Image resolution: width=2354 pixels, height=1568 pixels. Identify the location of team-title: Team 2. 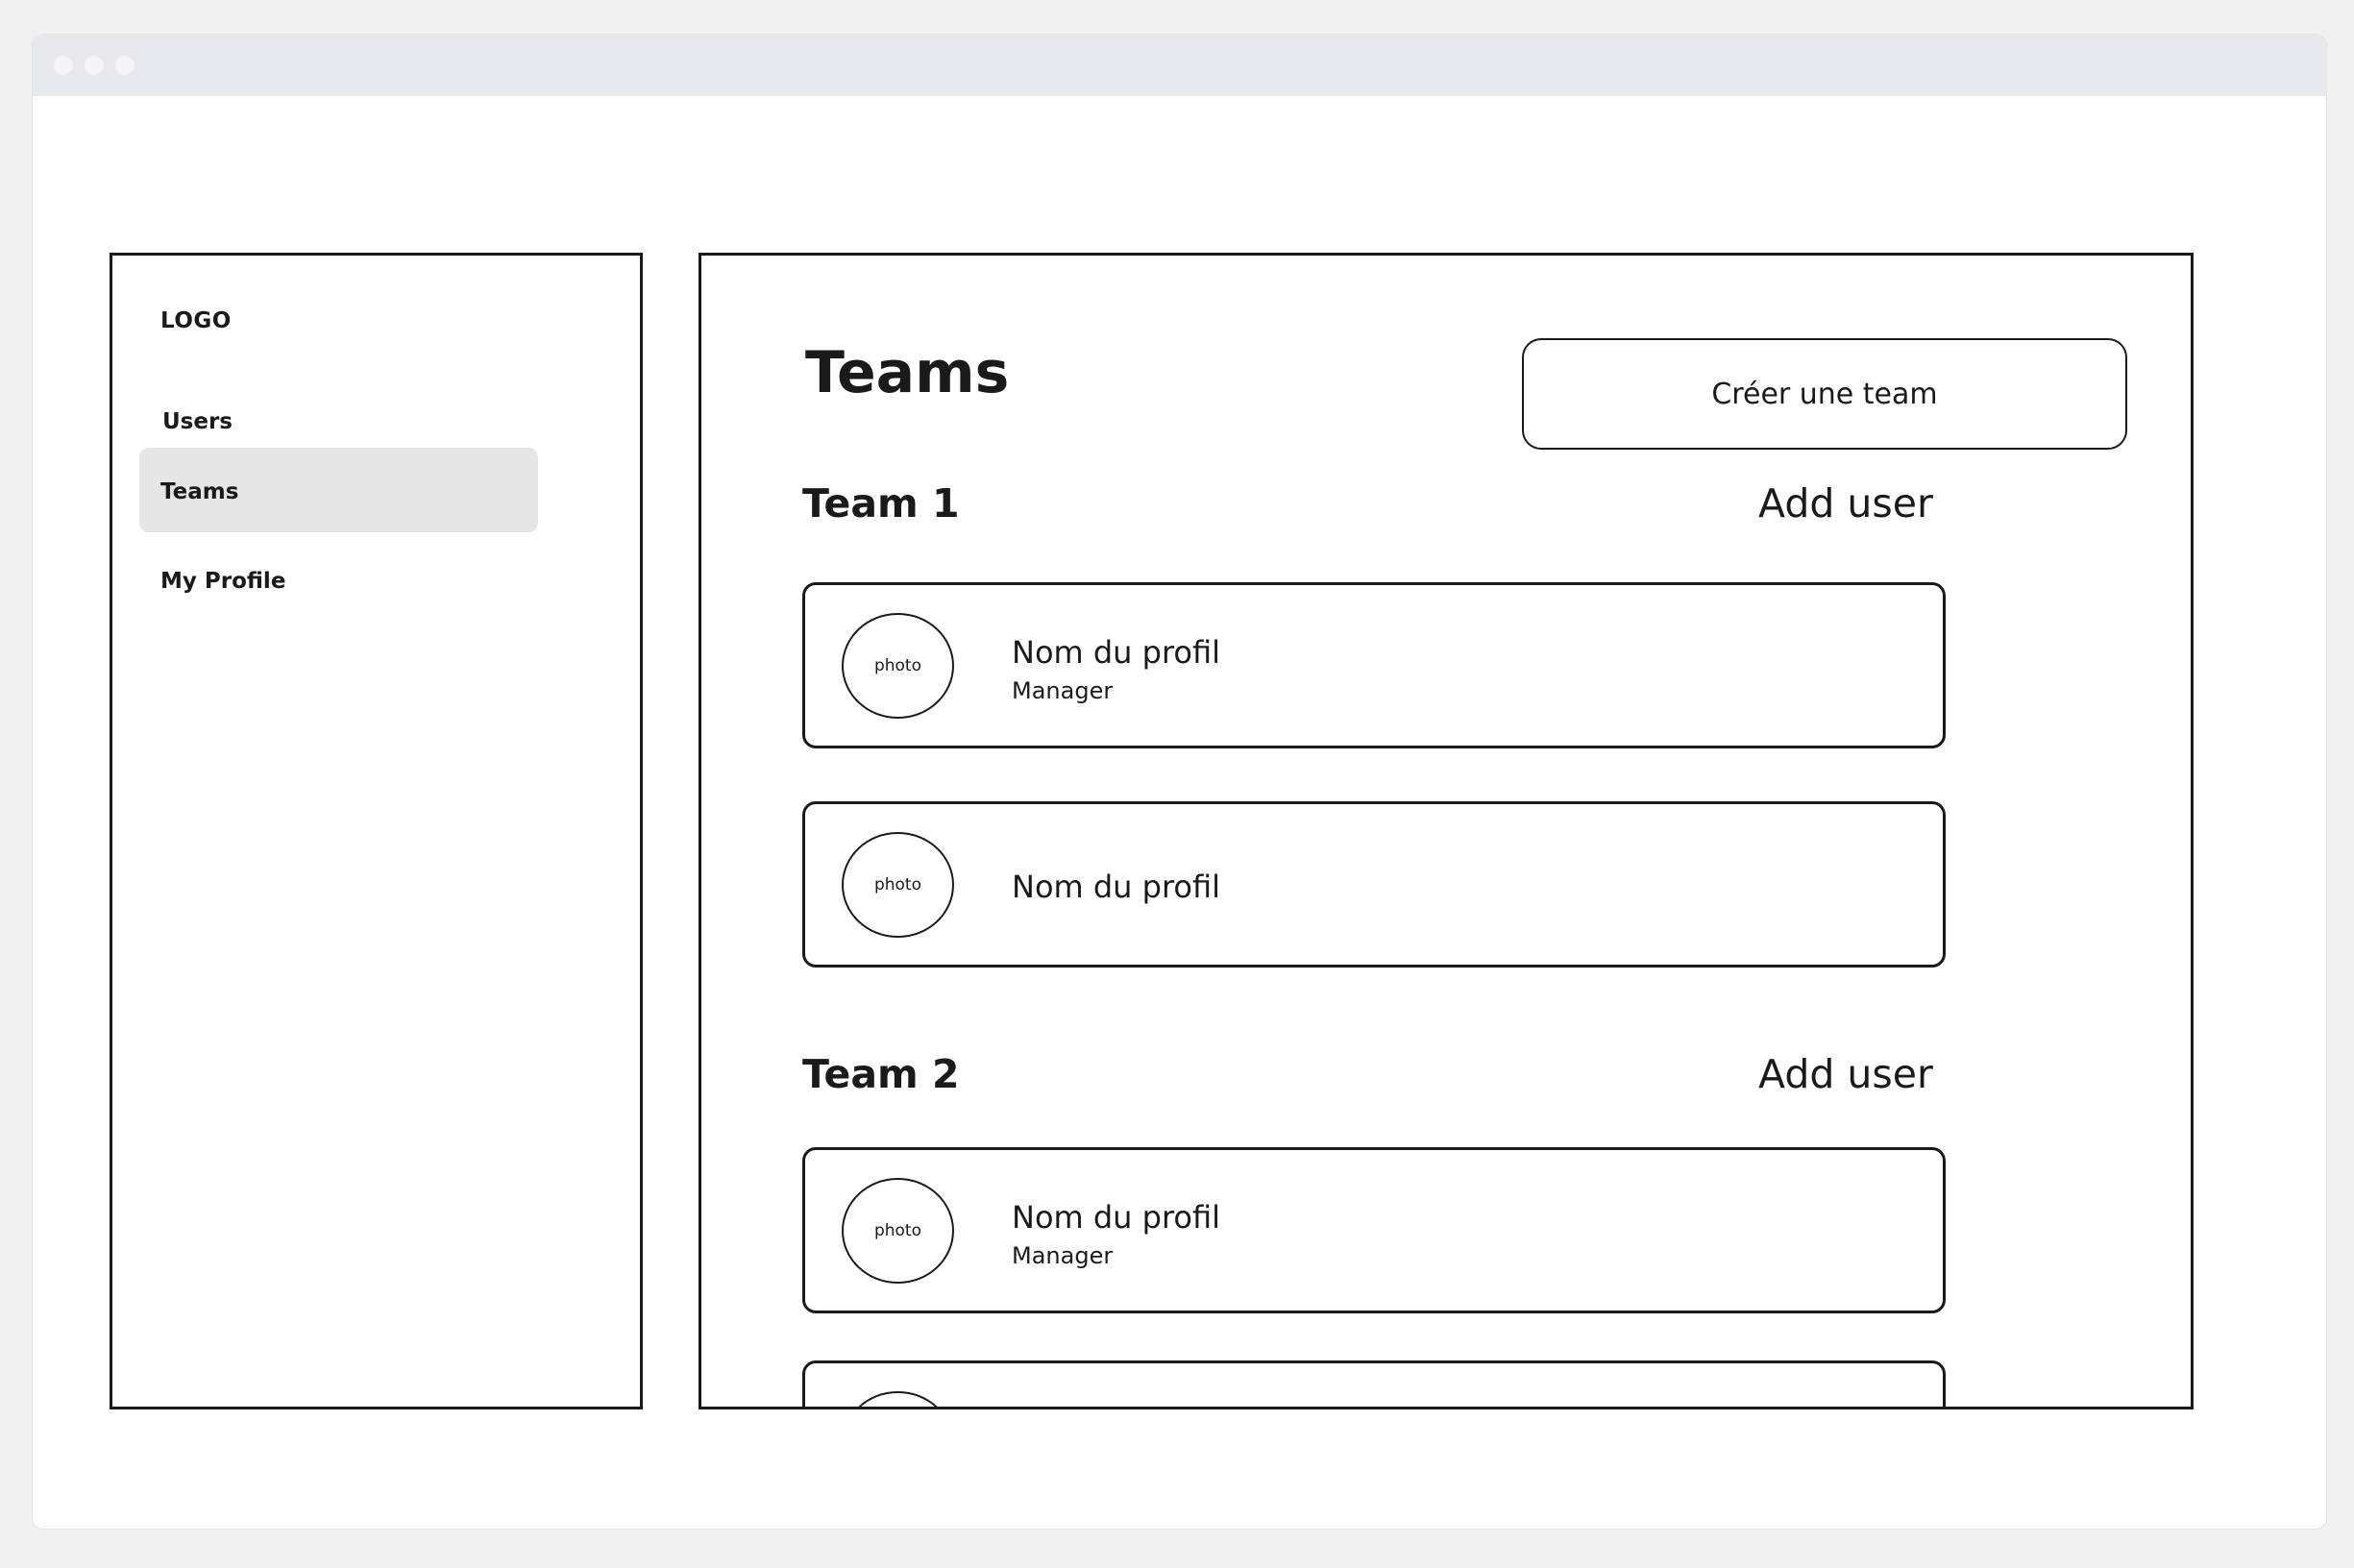
(881, 1074).